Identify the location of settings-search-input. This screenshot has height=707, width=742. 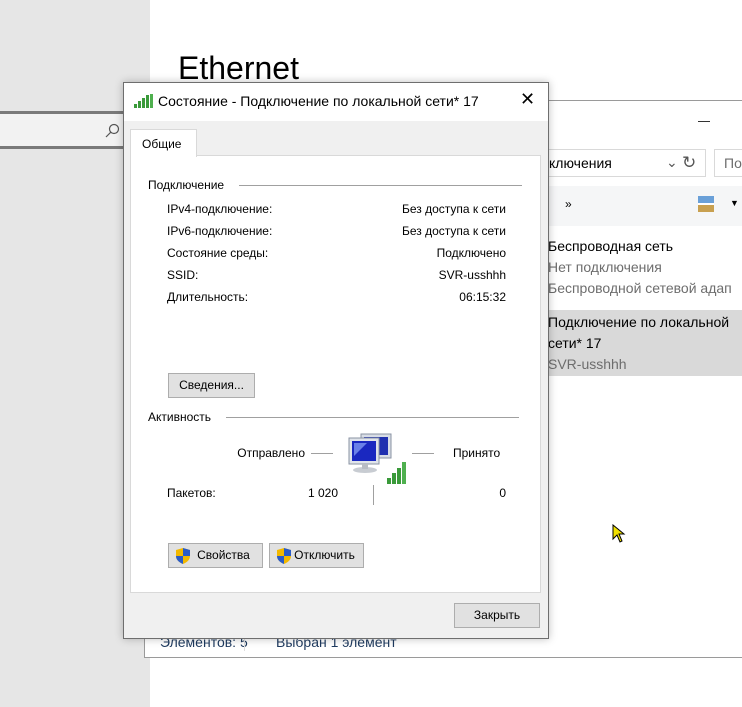
(62, 130).